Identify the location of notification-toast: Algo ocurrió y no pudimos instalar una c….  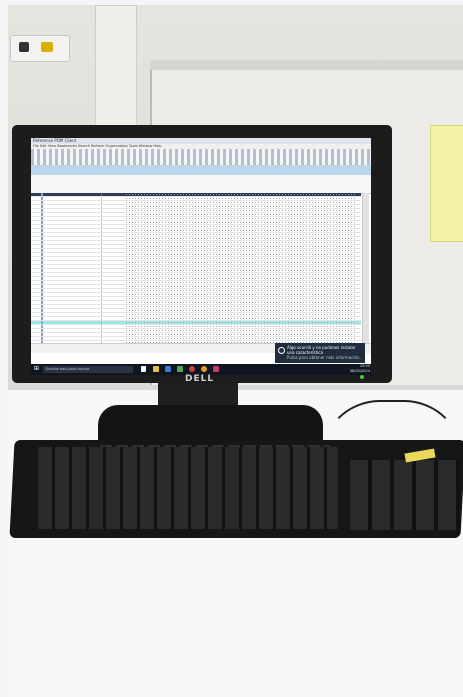
(320, 353).